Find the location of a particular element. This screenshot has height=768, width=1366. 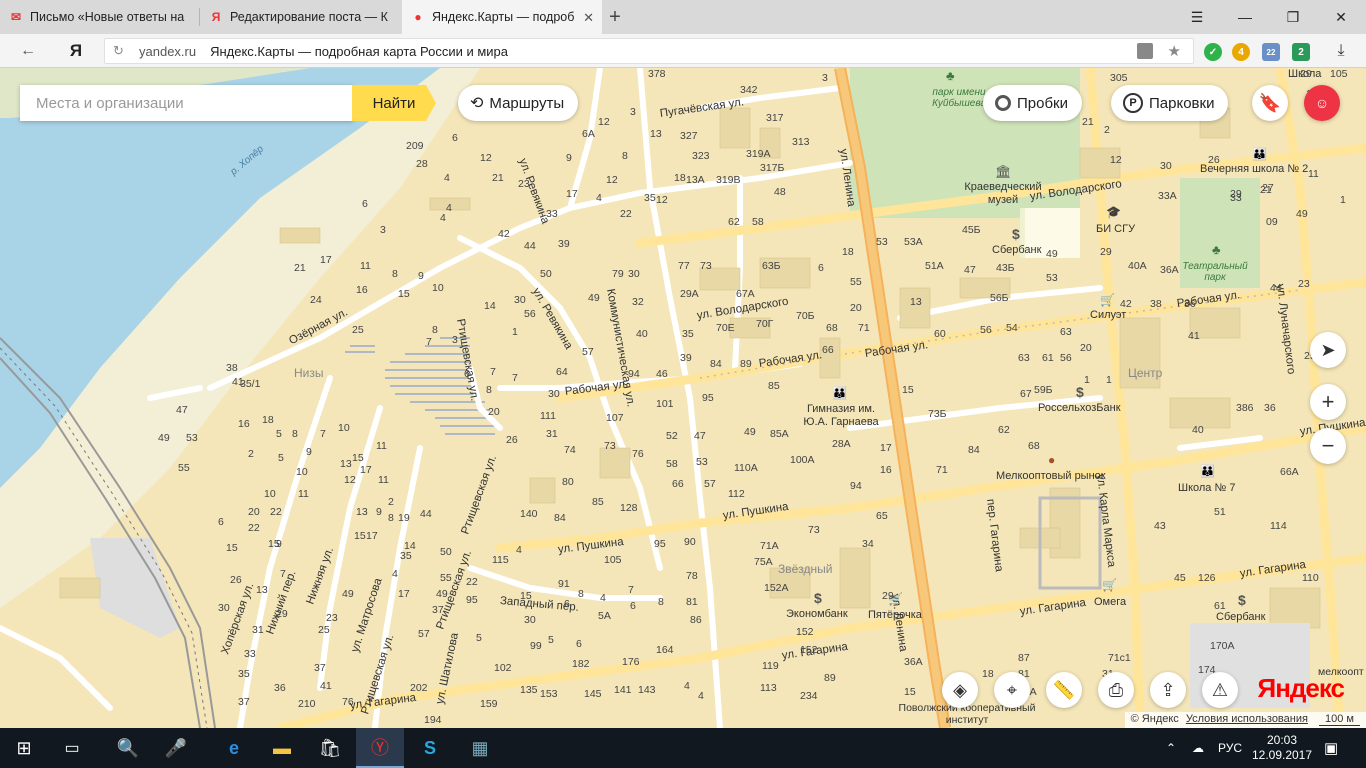

house-number: 386 is located at coordinates (1245, 408).